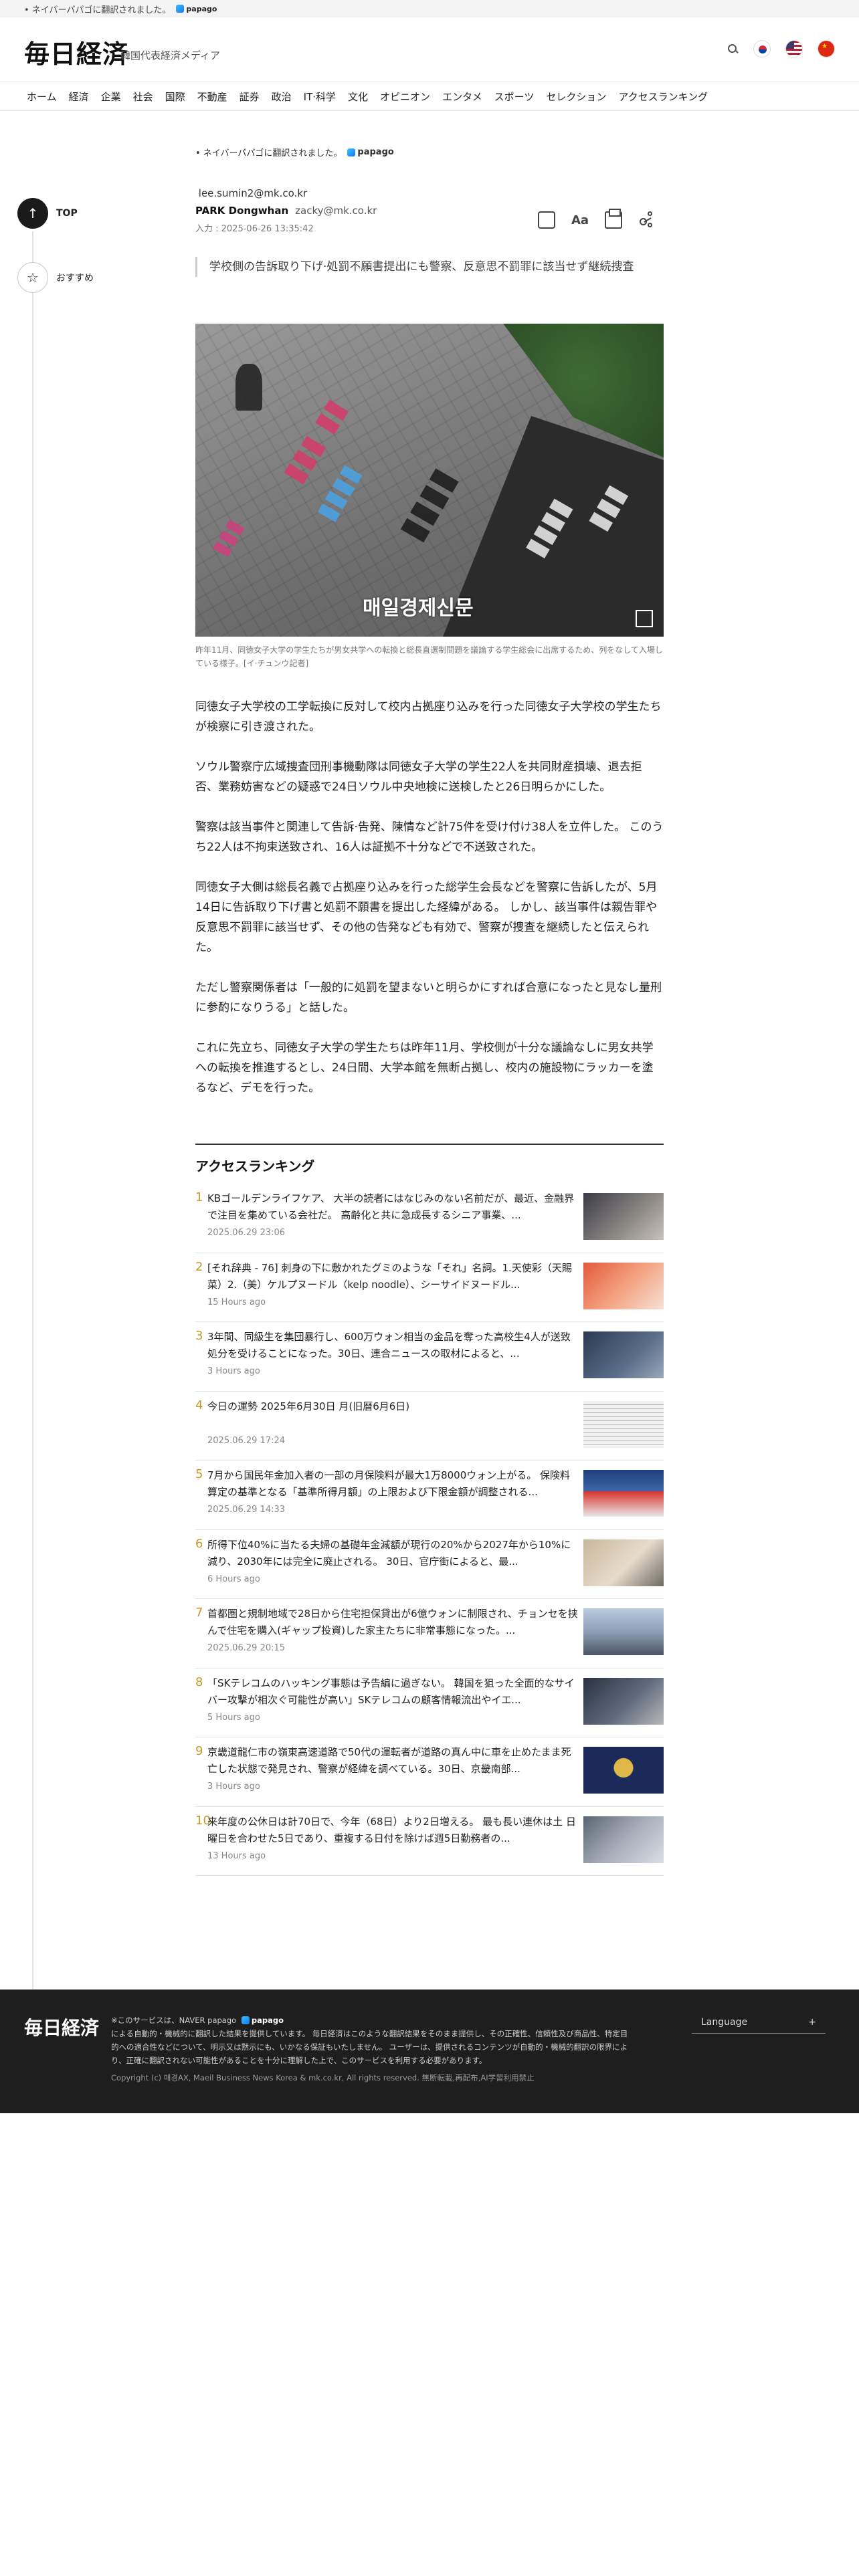  Describe the element at coordinates (733, 49) in the screenshot. I see `search-icon` at that location.